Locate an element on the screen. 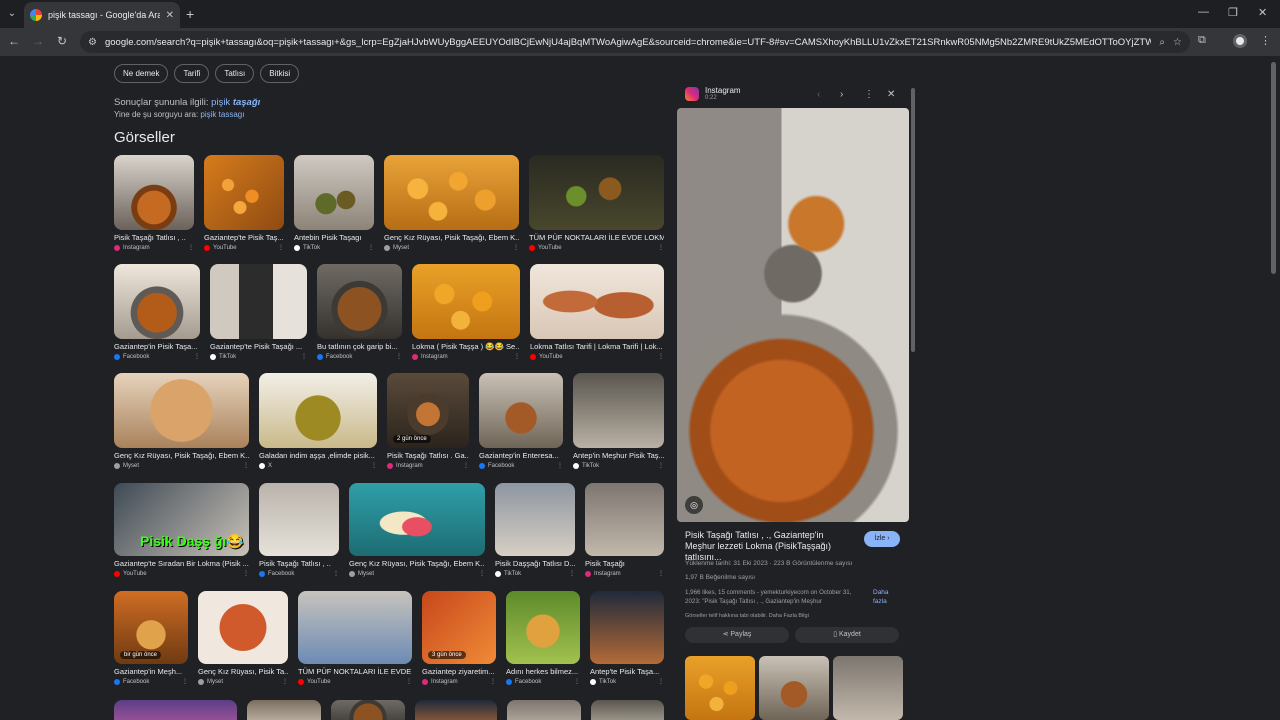 Image resolution: width=1280 pixels, height=720 pixels. minimize-button: — is located at coordinates (1203, 12).